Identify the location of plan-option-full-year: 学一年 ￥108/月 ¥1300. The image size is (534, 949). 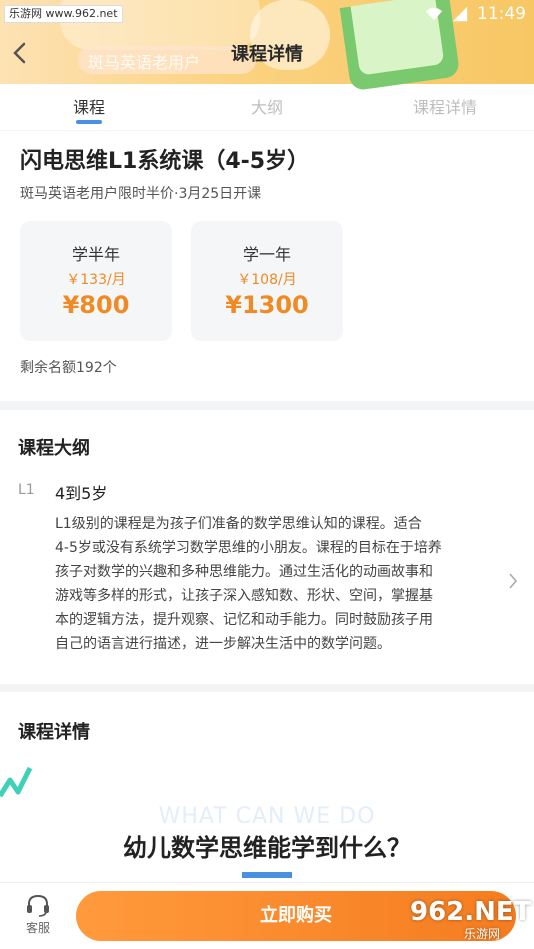
(267, 281).